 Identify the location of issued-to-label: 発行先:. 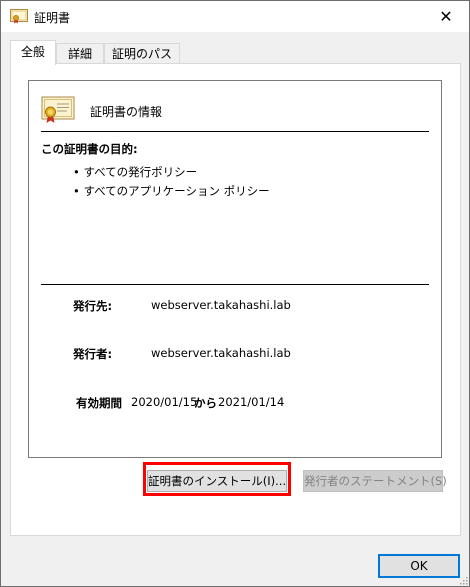
(93, 306).